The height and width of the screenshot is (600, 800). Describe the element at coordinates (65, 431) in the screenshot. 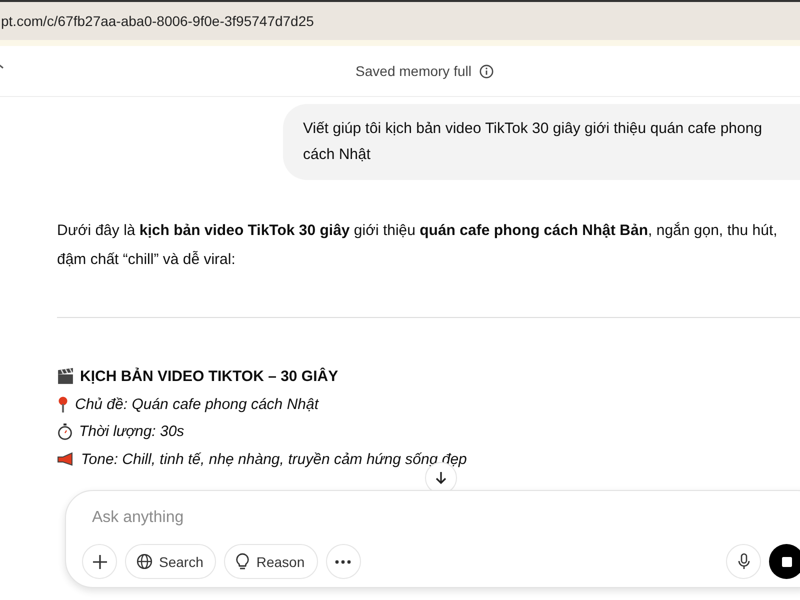

I see `stopwatch-icon` at that location.